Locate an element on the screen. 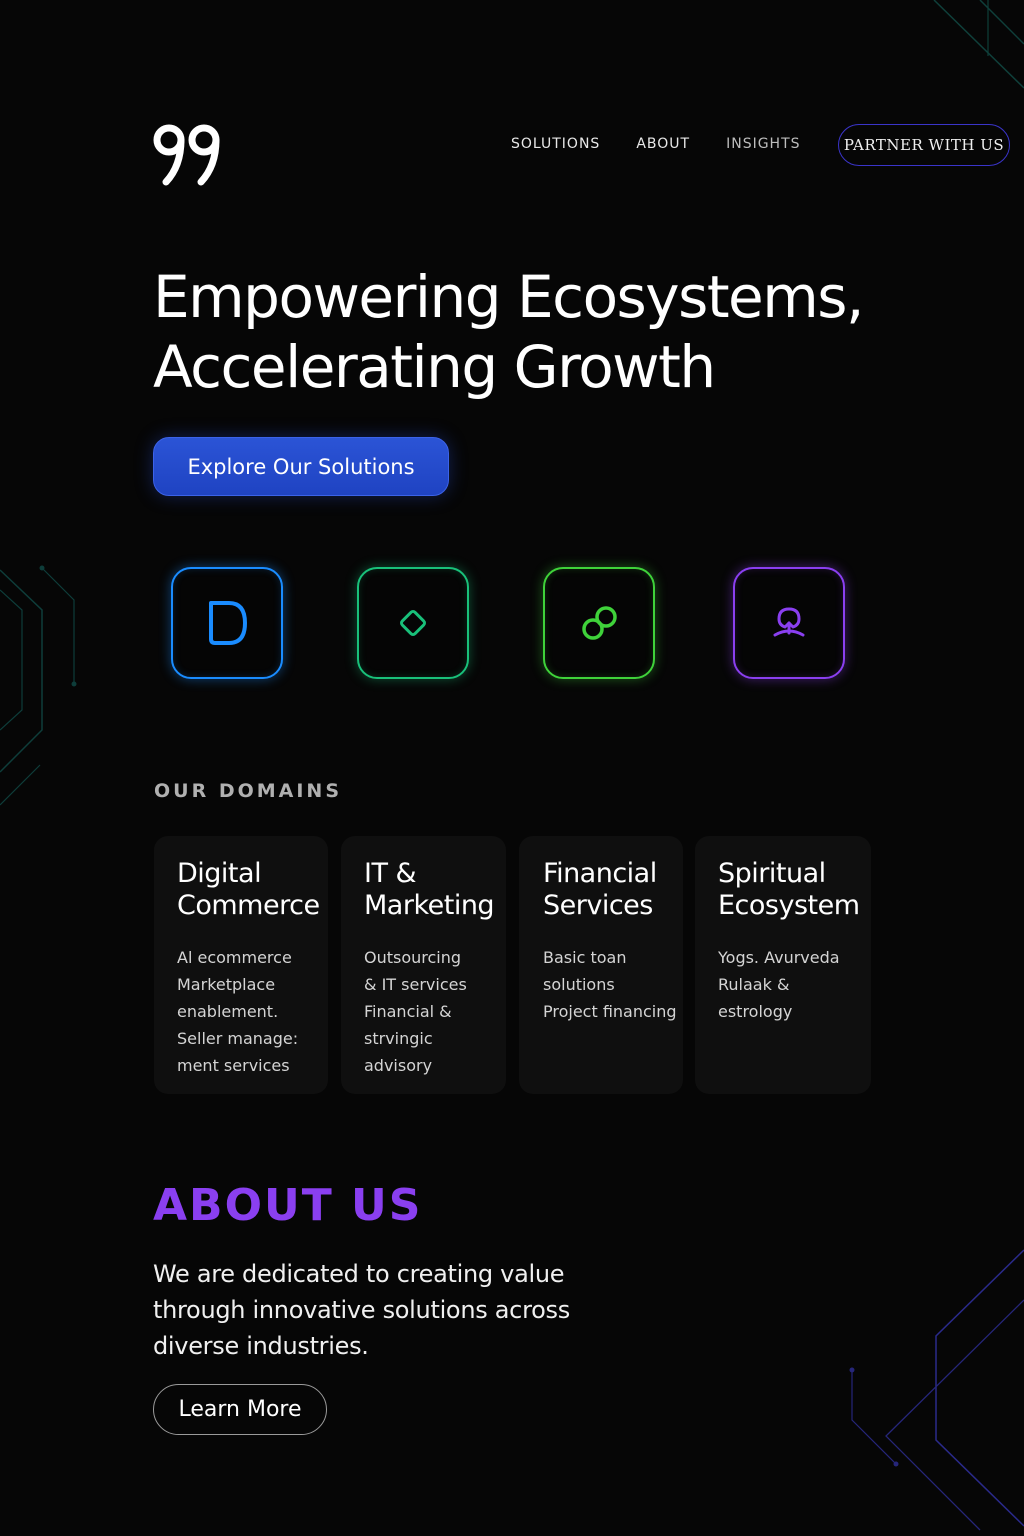  nav-link-about: ABOUT is located at coordinates (663, 144).